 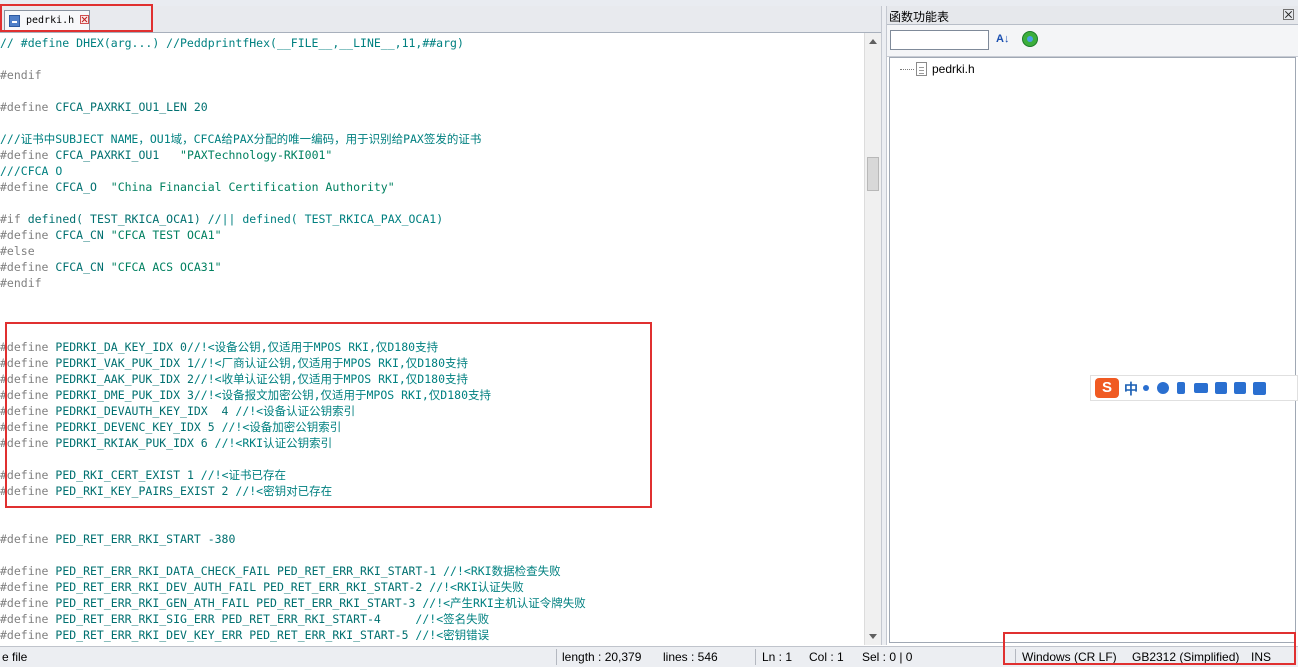 I want to click on code-token: "CFCA ACS OCA31", so click(x=166, y=267).